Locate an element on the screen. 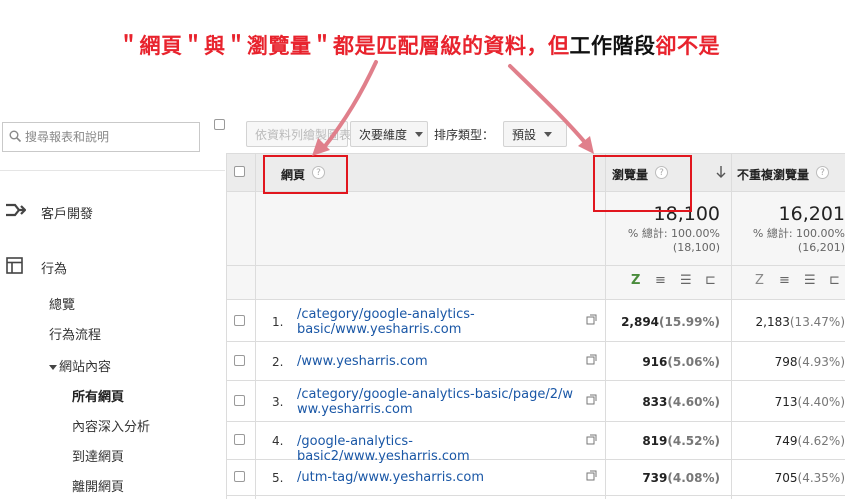 This screenshot has height=499, width=845. row-unique-pageviews: 798(4.93%) is located at coordinates (810, 362).